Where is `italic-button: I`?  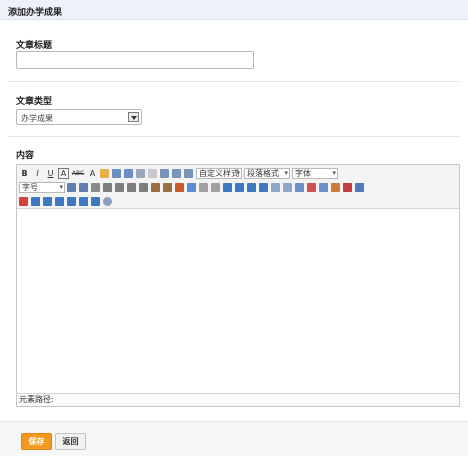
italic-button: I is located at coordinates (37, 173).